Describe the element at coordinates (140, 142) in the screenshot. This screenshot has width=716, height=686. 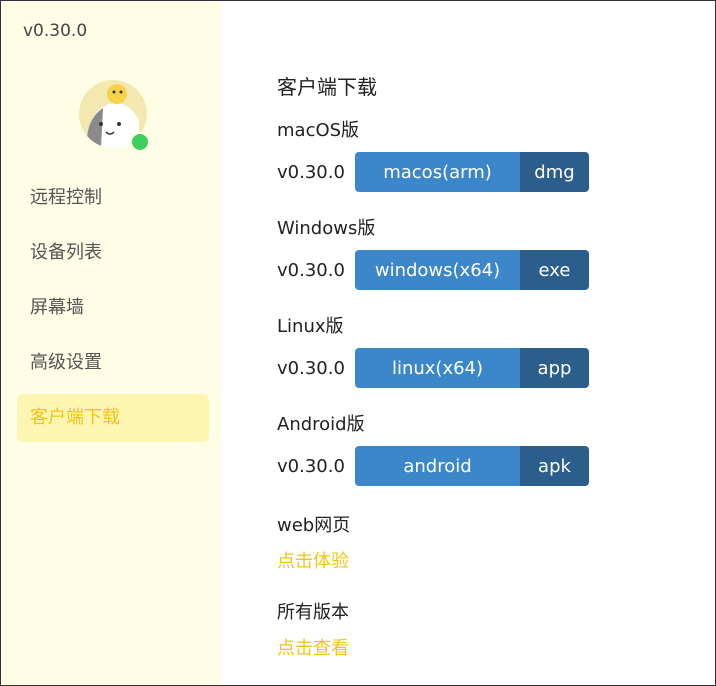
I see `online-status-dot` at that location.